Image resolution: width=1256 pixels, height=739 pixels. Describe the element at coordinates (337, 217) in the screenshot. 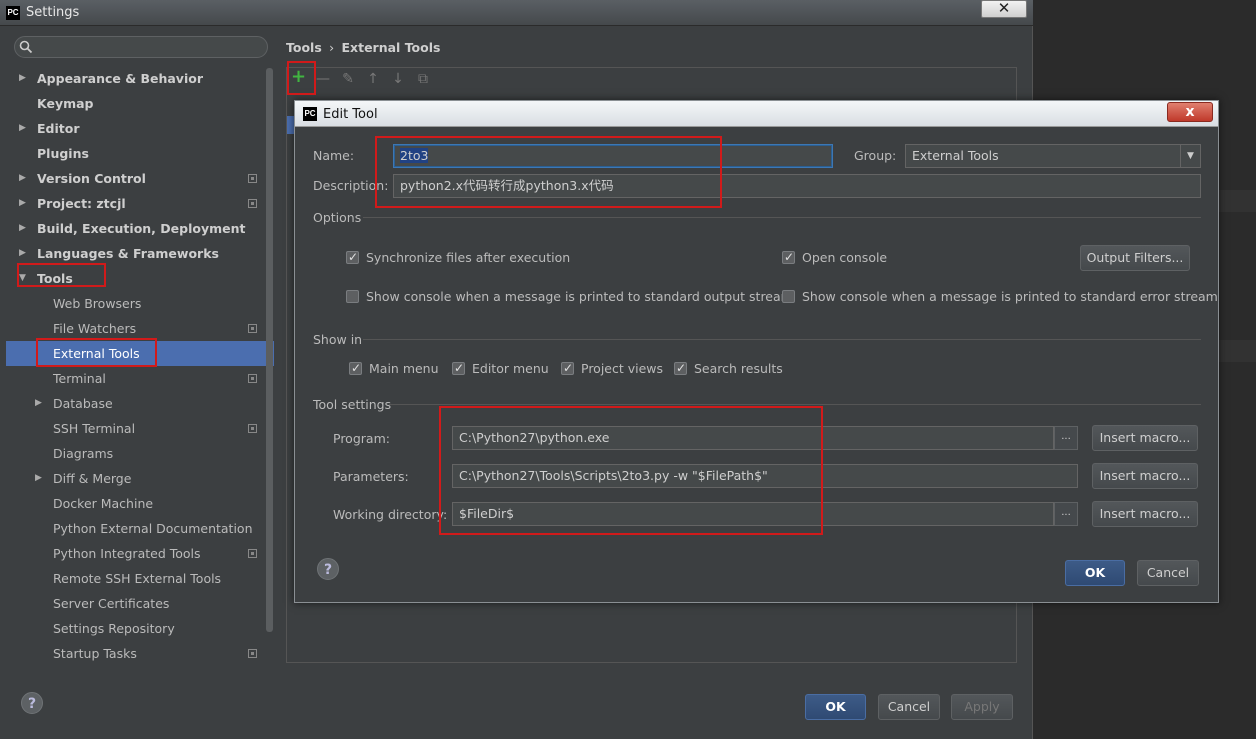

I see `options-header: Options` at that location.